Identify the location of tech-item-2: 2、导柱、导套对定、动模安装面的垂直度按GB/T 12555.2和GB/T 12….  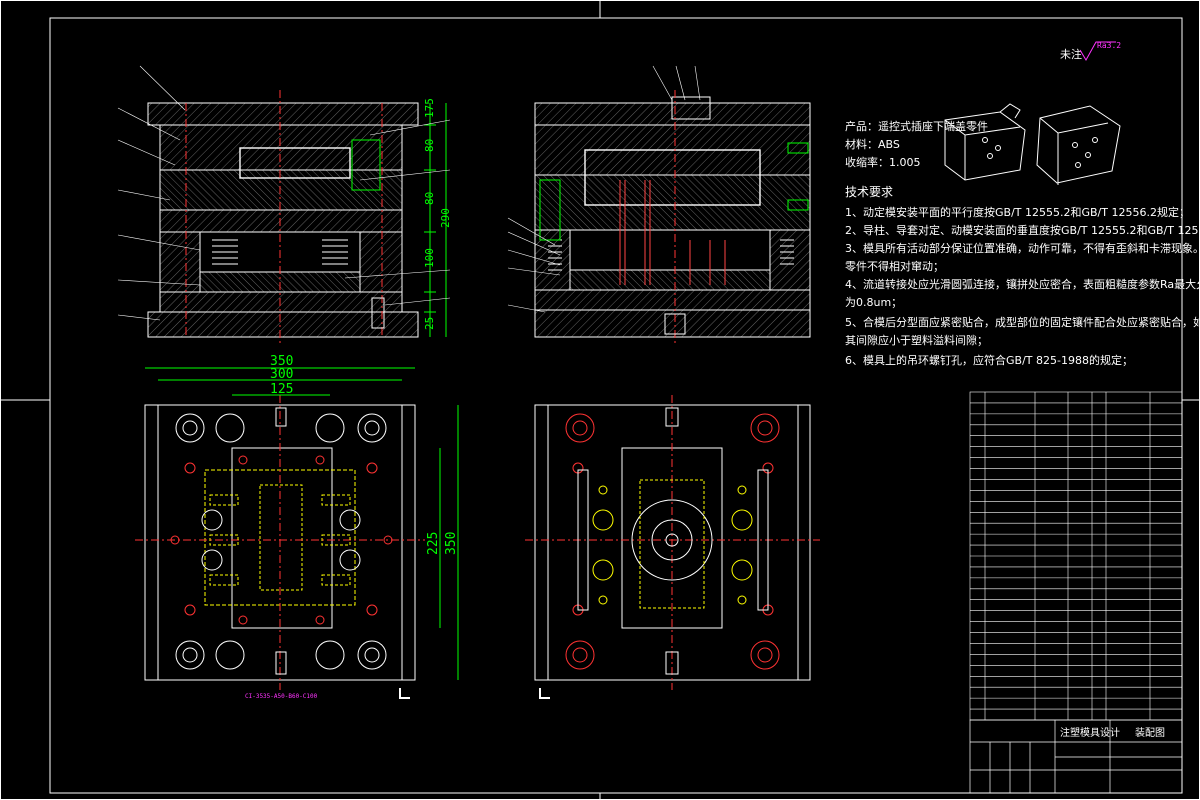
(1022, 230).